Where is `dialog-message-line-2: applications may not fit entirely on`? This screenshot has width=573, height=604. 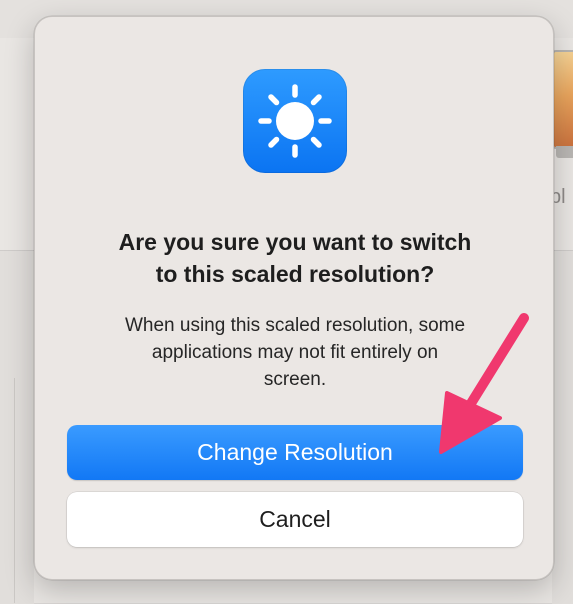
dialog-message-line-2: applications may not fit entirely on is located at coordinates (295, 352).